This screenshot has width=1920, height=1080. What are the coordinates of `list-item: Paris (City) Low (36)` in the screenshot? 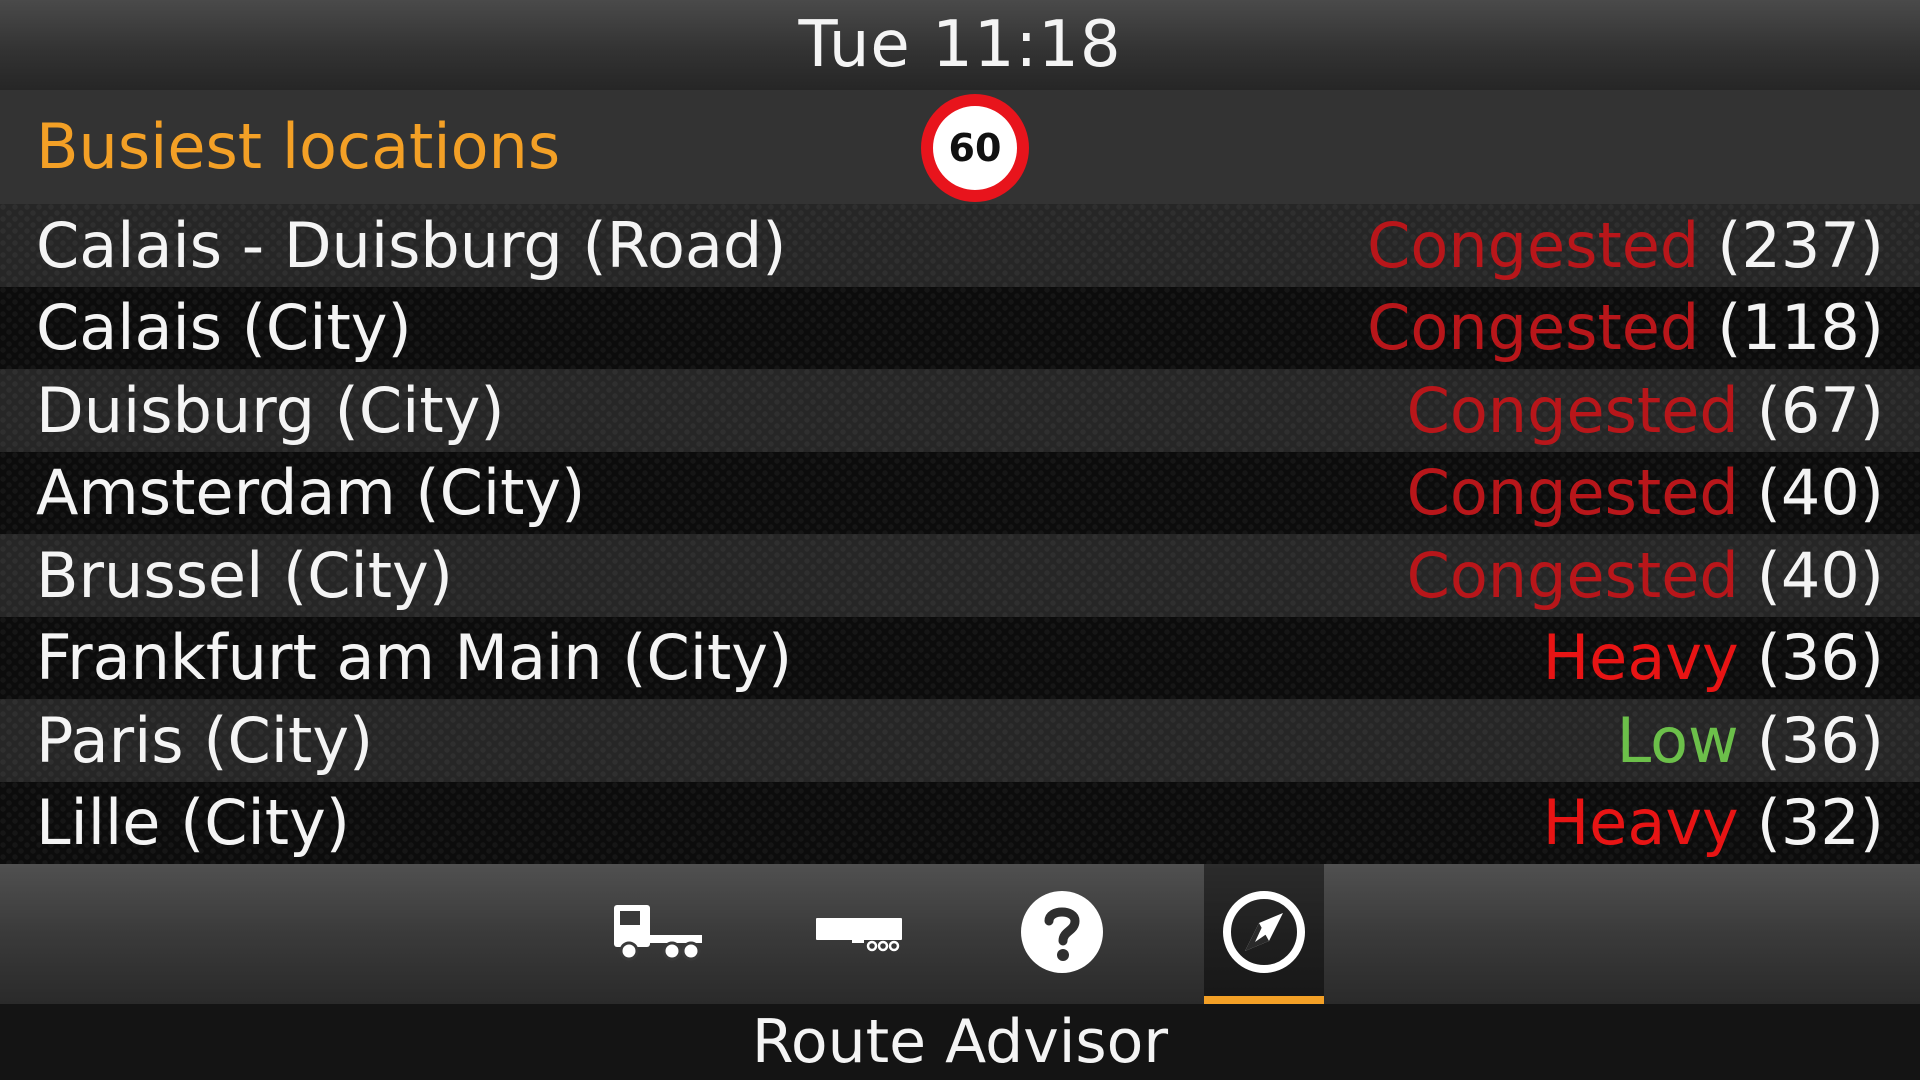 It's located at (960, 740).